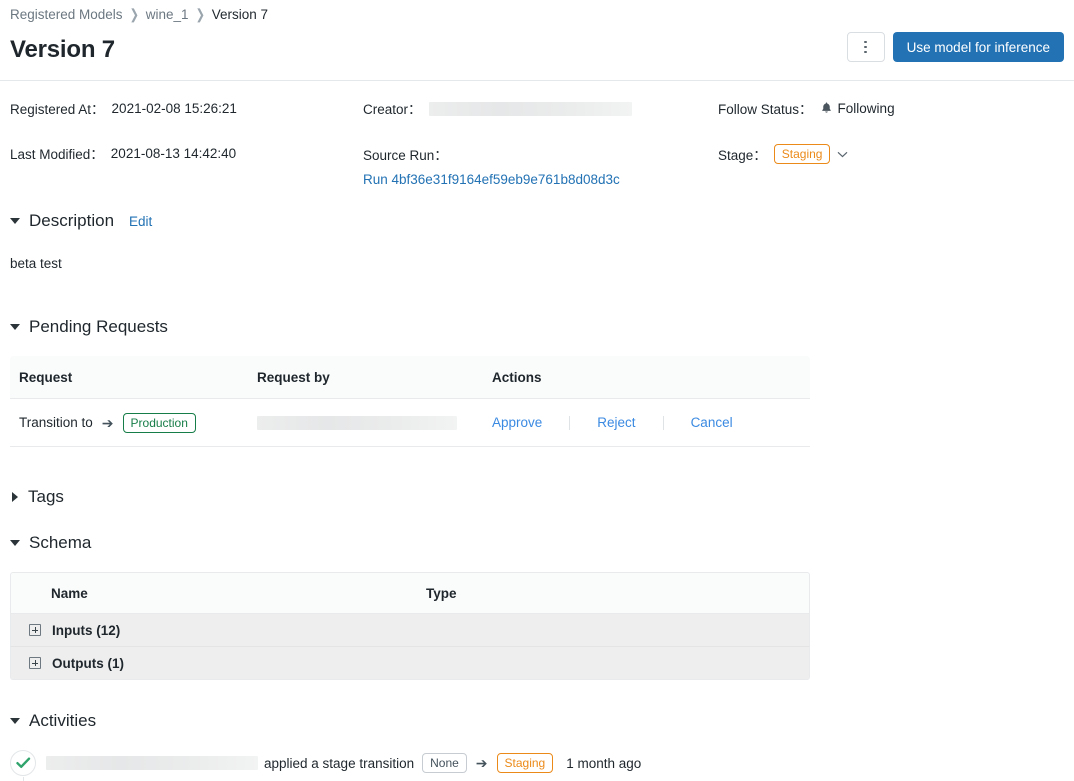  I want to click on caret-right-icon, so click(15, 497).